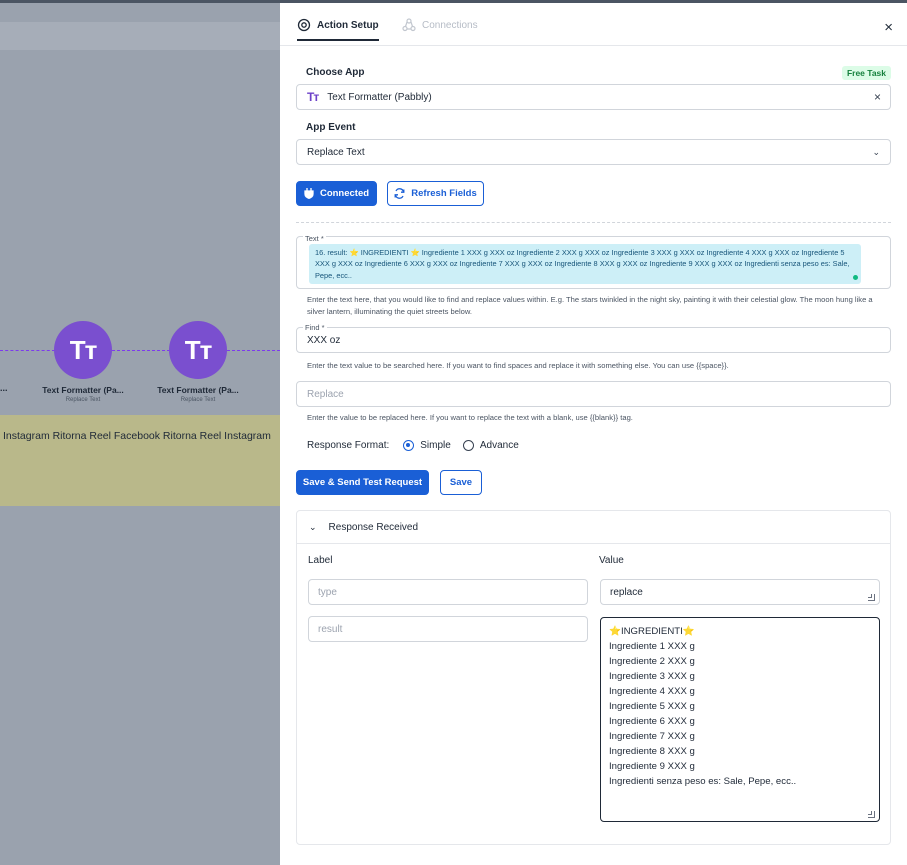 This screenshot has width=907, height=865. I want to click on result-line: Ingrediente 8 XXX g, so click(652, 751).